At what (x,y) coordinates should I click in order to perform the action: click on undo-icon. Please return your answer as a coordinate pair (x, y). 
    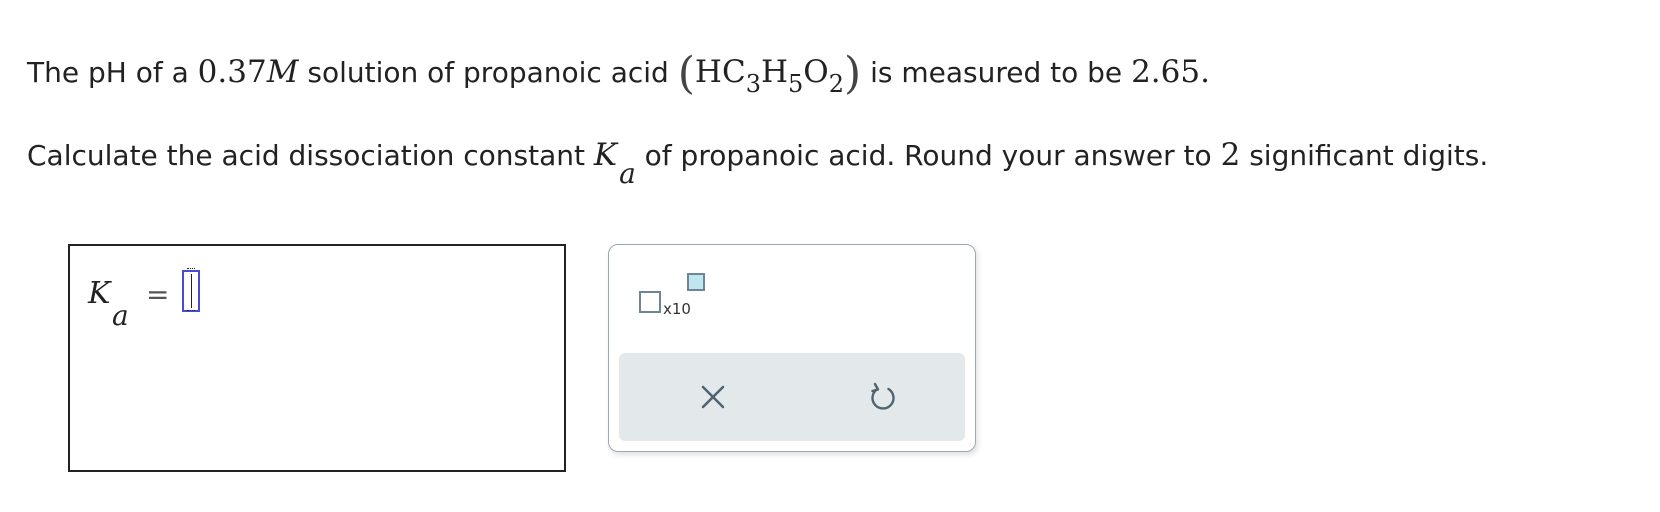
    Looking at the image, I should click on (883, 396).